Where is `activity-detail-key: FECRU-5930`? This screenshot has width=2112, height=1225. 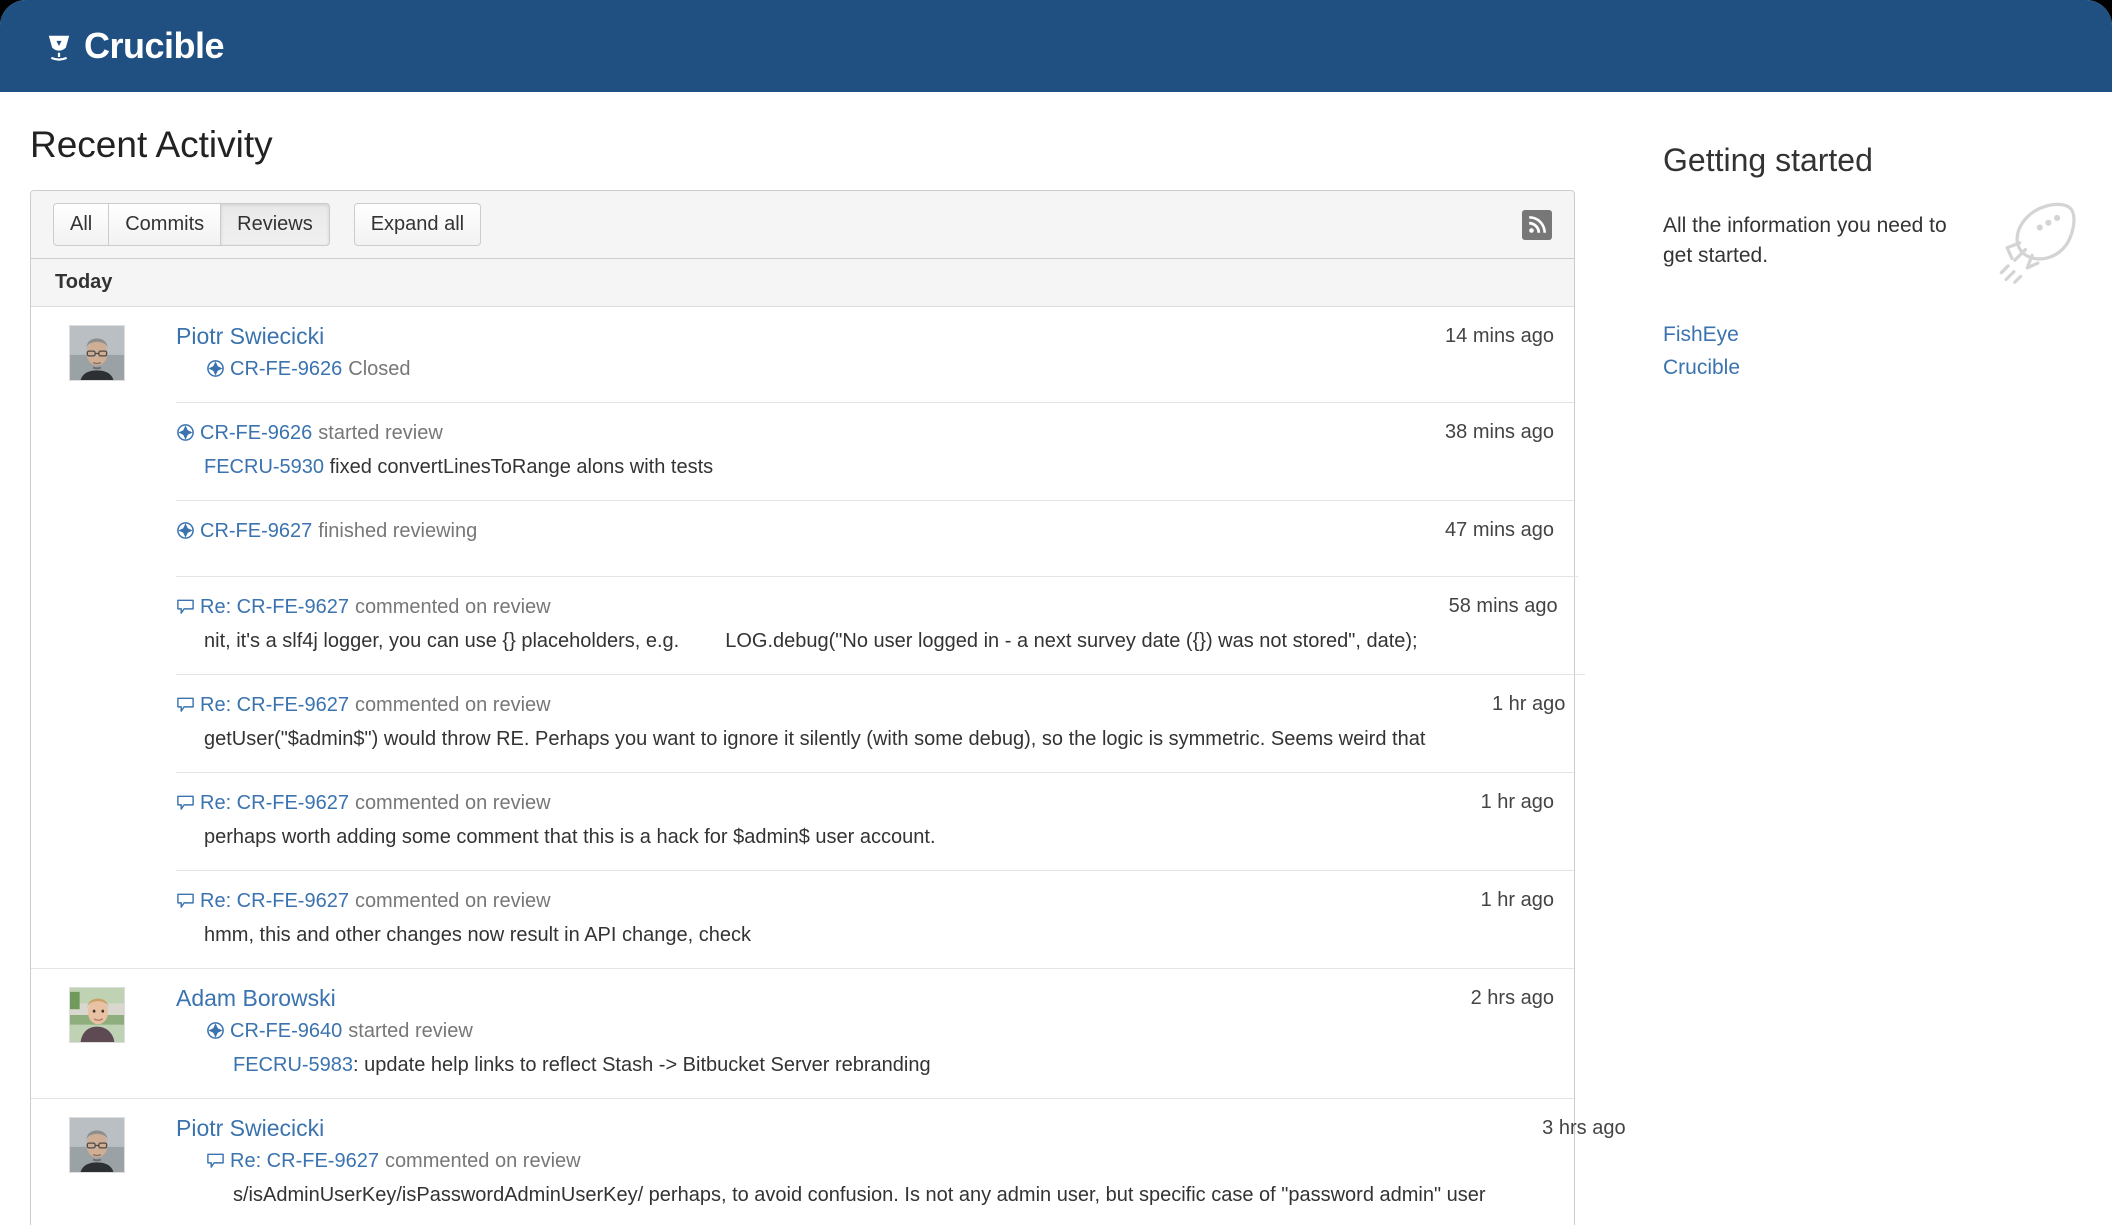 activity-detail-key: FECRU-5930 is located at coordinates (264, 467).